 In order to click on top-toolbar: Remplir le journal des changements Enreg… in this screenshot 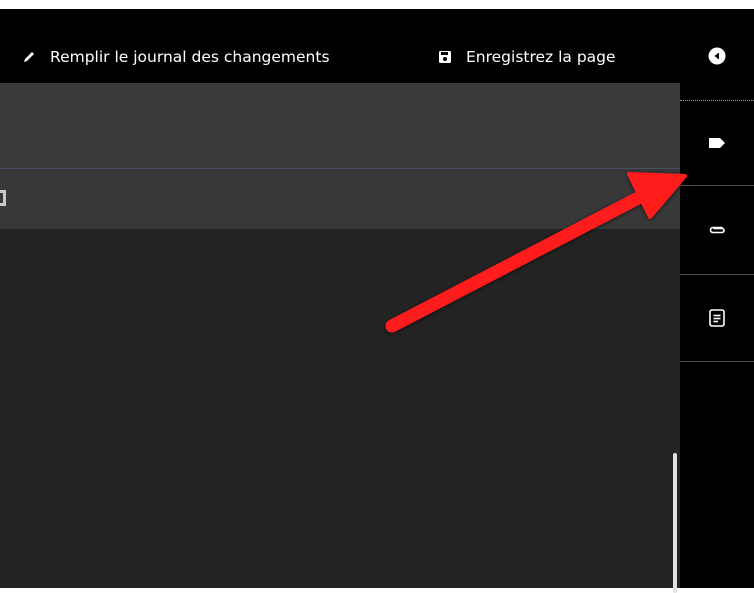, I will do `click(340, 46)`.